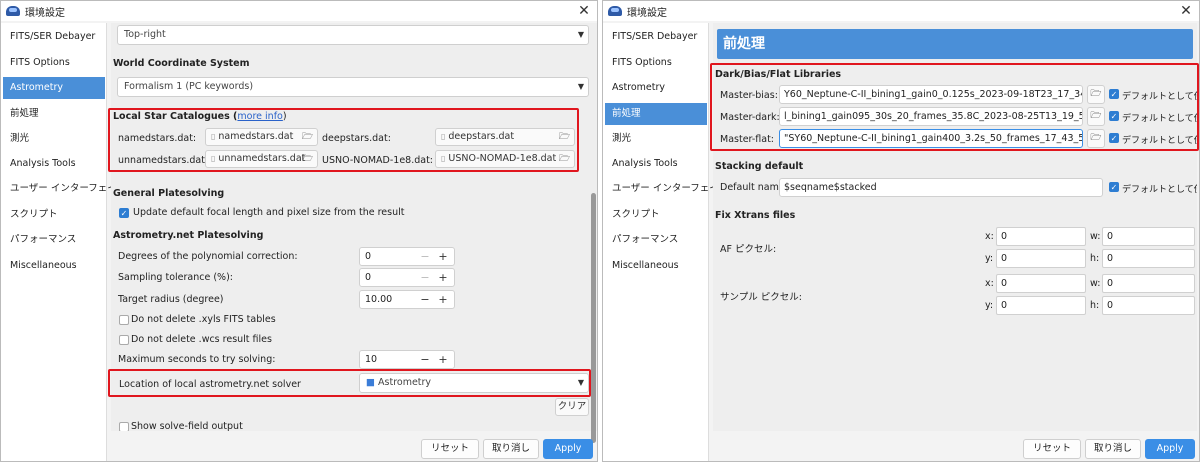 The width and height of the screenshot is (1200, 462). I want to click on maxsec-value: 10, so click(371, 359).